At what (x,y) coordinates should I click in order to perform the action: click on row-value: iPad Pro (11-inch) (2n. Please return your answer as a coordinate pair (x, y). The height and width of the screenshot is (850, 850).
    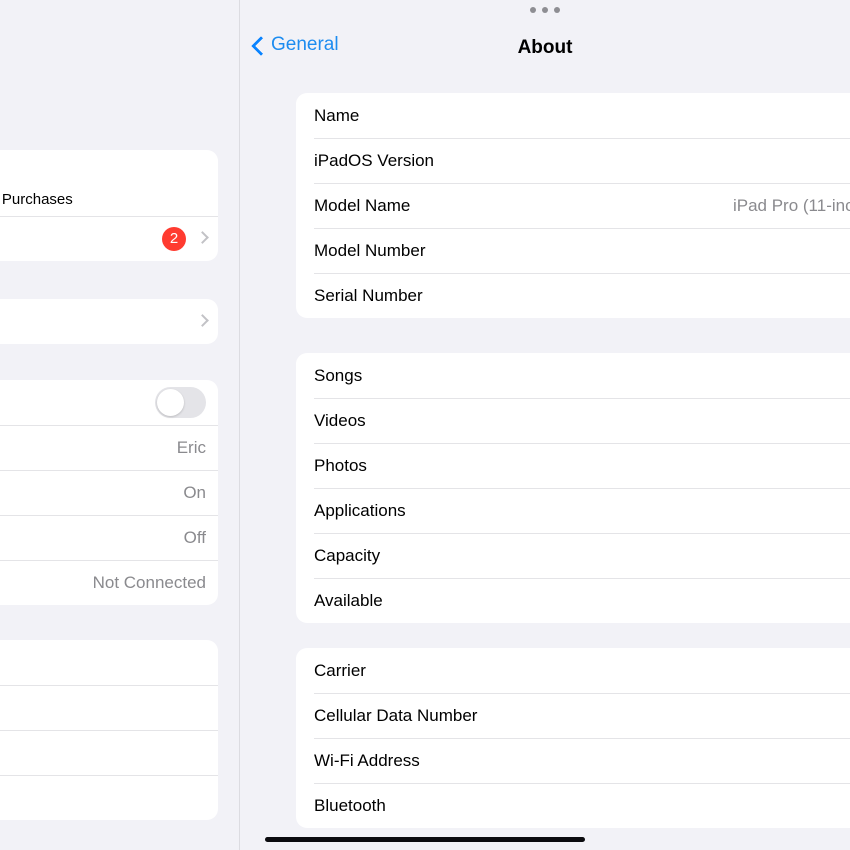
    Looking at the image, I should click on (791, 205).